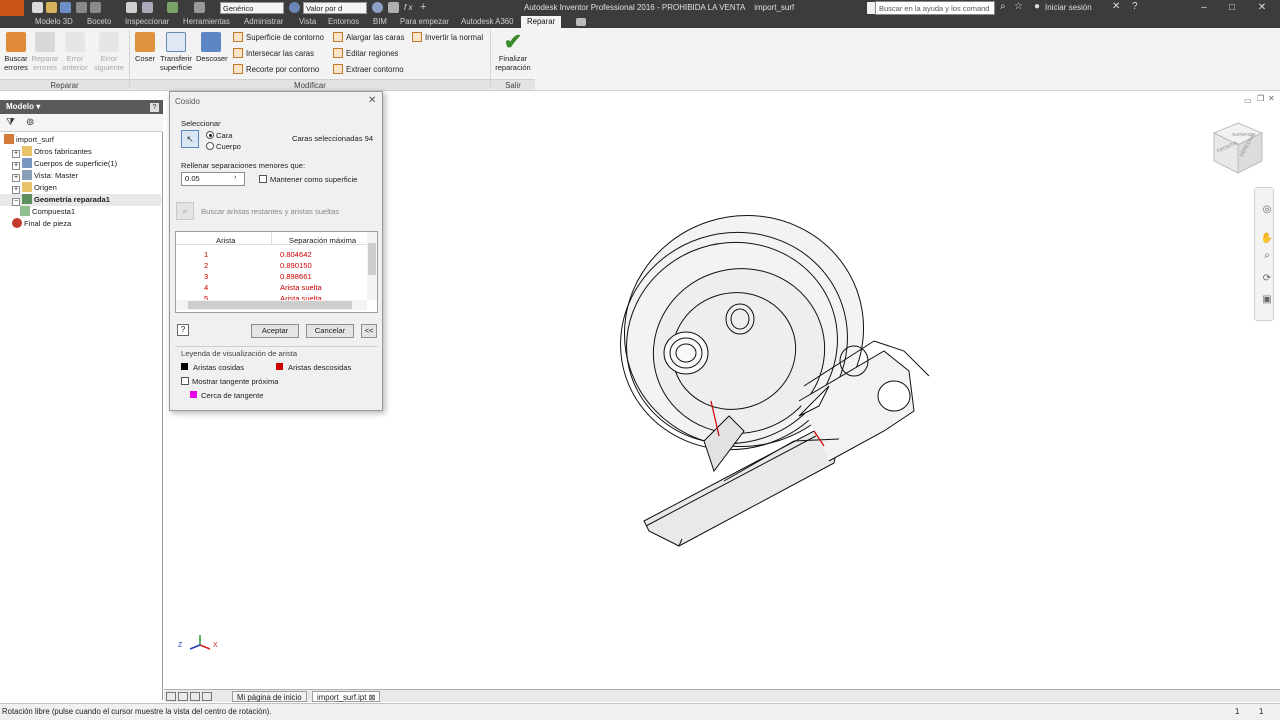 This screenshot has height=720, width=1280. I want to click on tree-item: + Otros fabricantes, so click(80, 152).